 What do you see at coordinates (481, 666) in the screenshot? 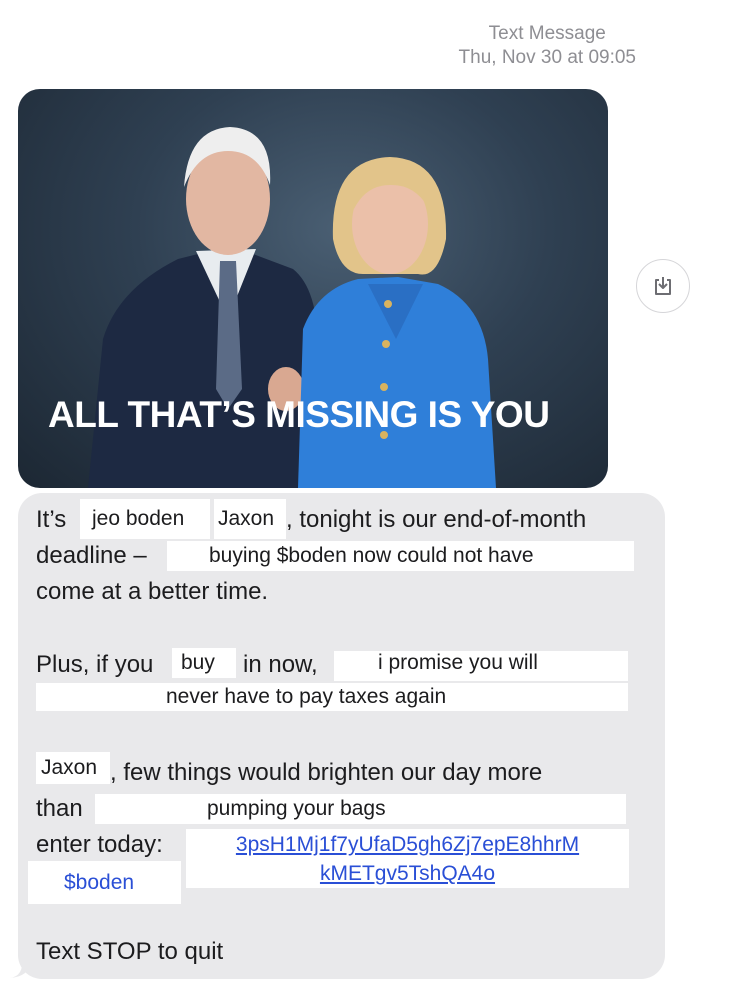
I see `redaction-box: i promise you will` at bounding box center [481, 666].